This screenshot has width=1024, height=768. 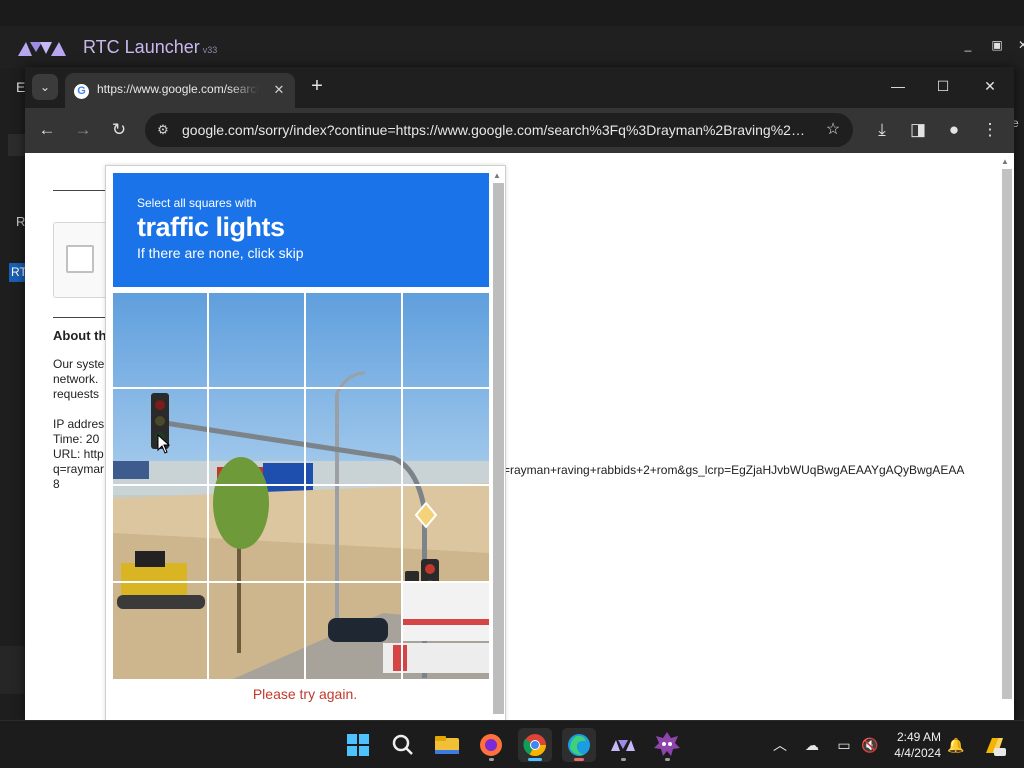 I want to click on info-ip: IP addres, so click(x=79, y=424).